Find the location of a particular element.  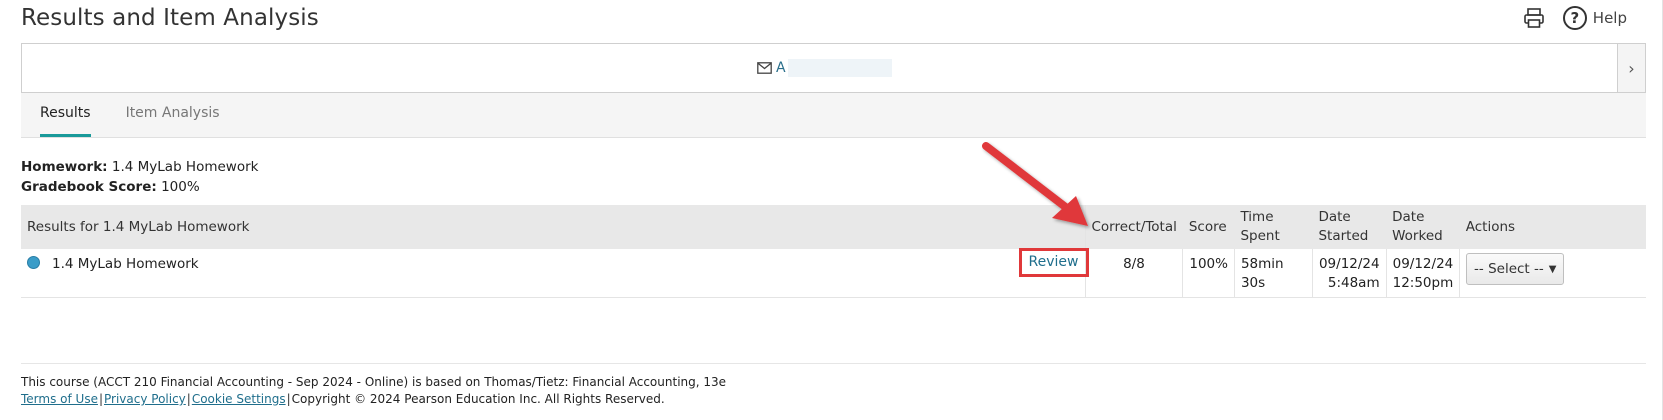

actions-select: -- Select -- ▼ is located at coordinates (1515, 269).